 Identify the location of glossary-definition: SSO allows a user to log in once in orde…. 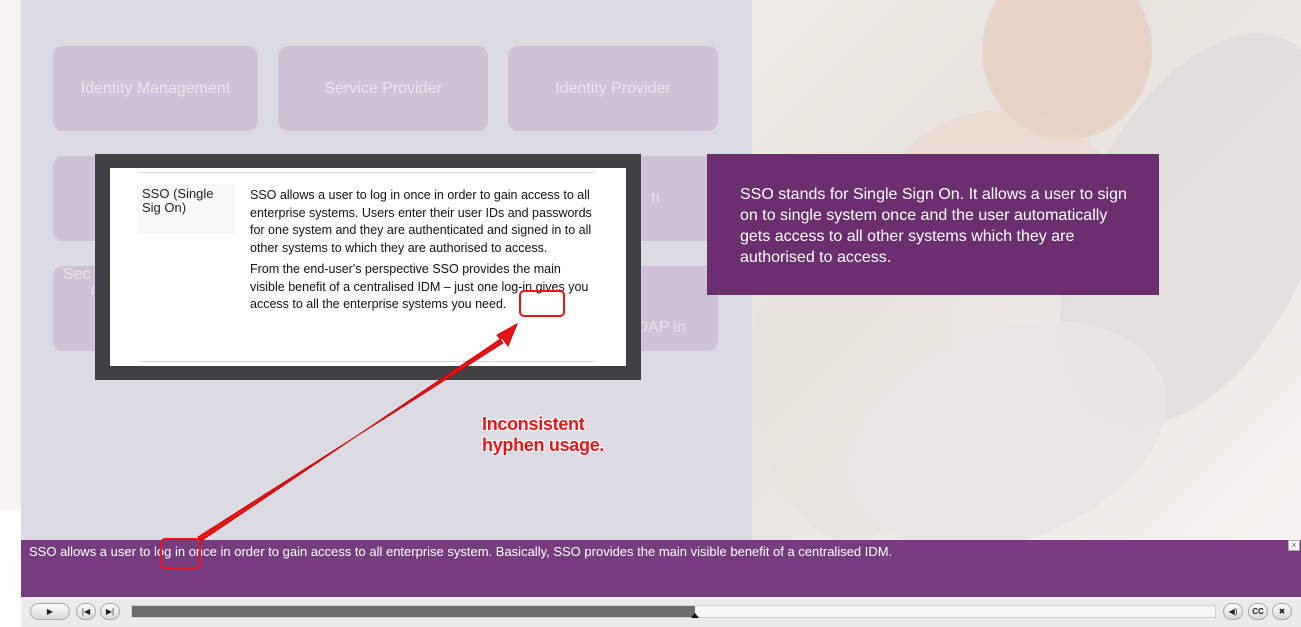
(422, 250).